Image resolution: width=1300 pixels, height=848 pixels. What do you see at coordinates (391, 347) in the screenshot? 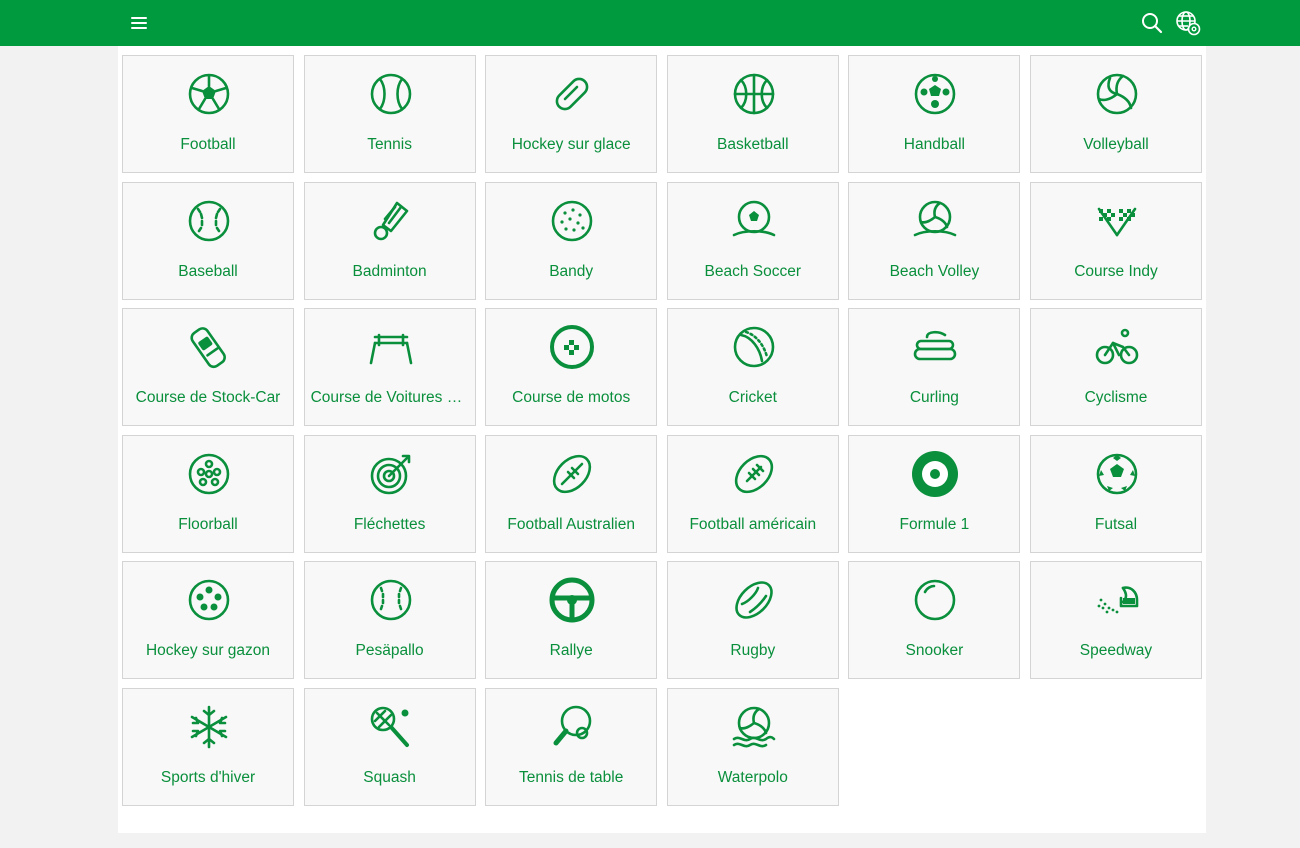
I see `touring-car-icon` at bounding box center [391, 347].